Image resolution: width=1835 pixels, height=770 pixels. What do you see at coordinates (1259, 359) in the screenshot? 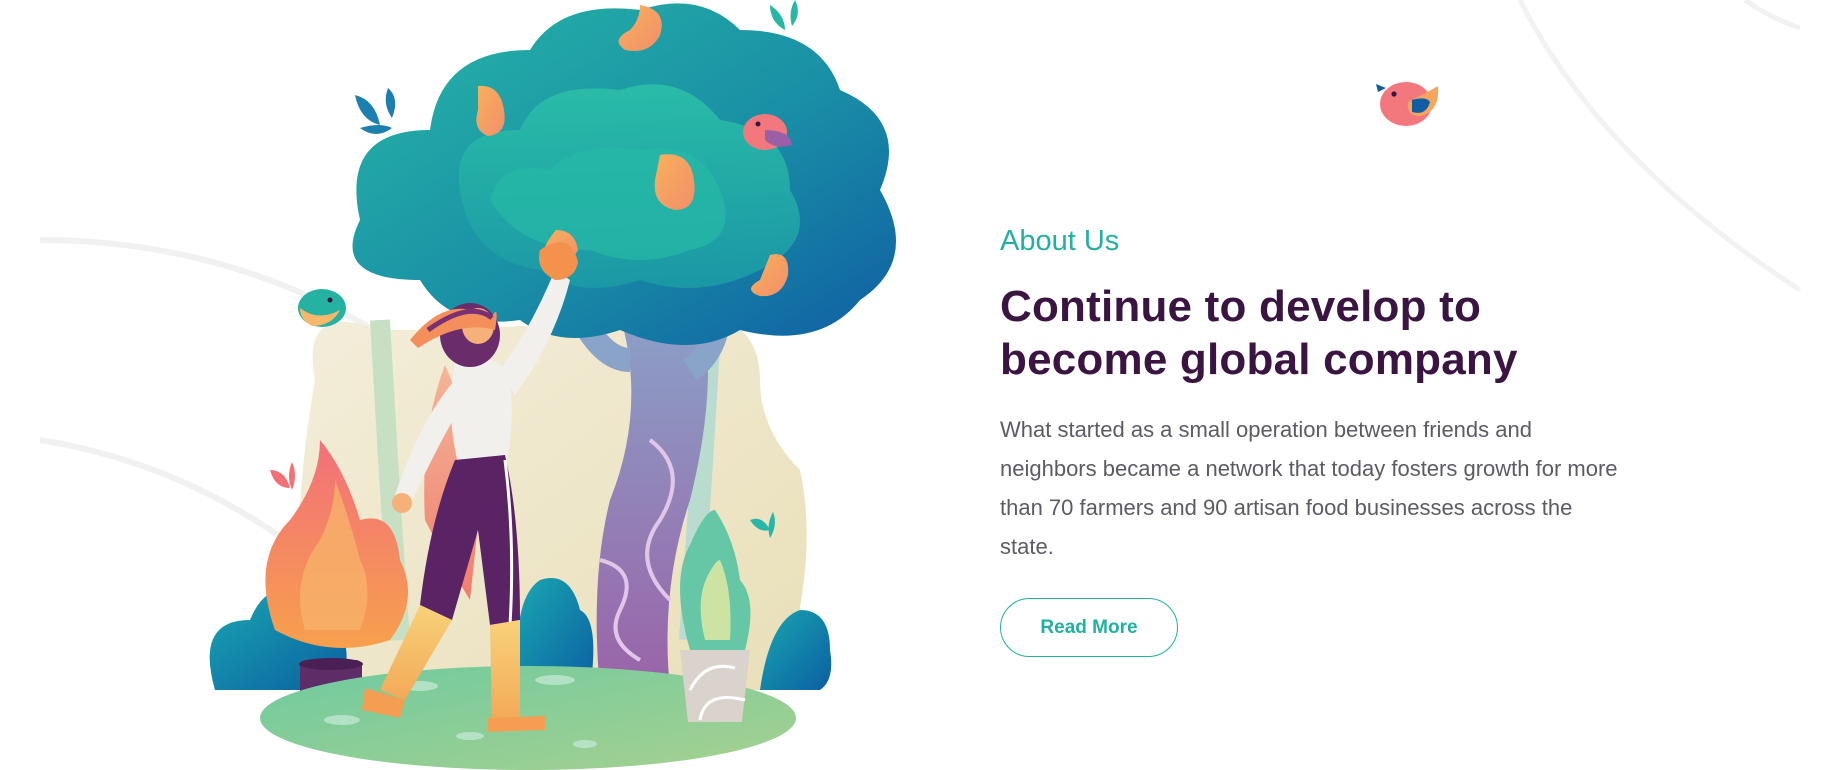
I see `headline-line-2: become global company` at bounding box center [1259, 359].